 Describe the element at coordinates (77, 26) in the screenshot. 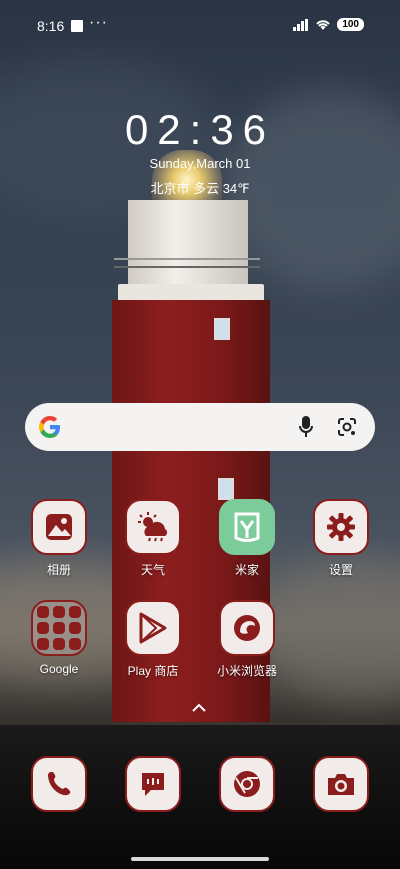

I see `notification-square-icon` at that location.